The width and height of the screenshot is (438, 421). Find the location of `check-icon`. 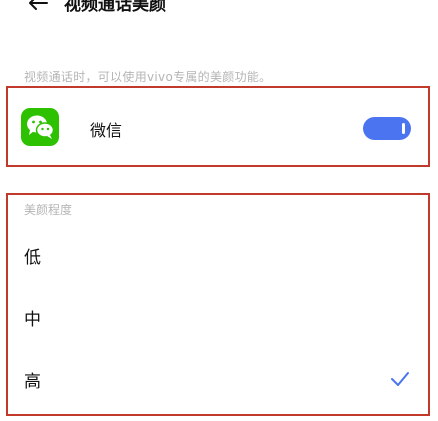

check-icon is located at coordinates (400, 379).